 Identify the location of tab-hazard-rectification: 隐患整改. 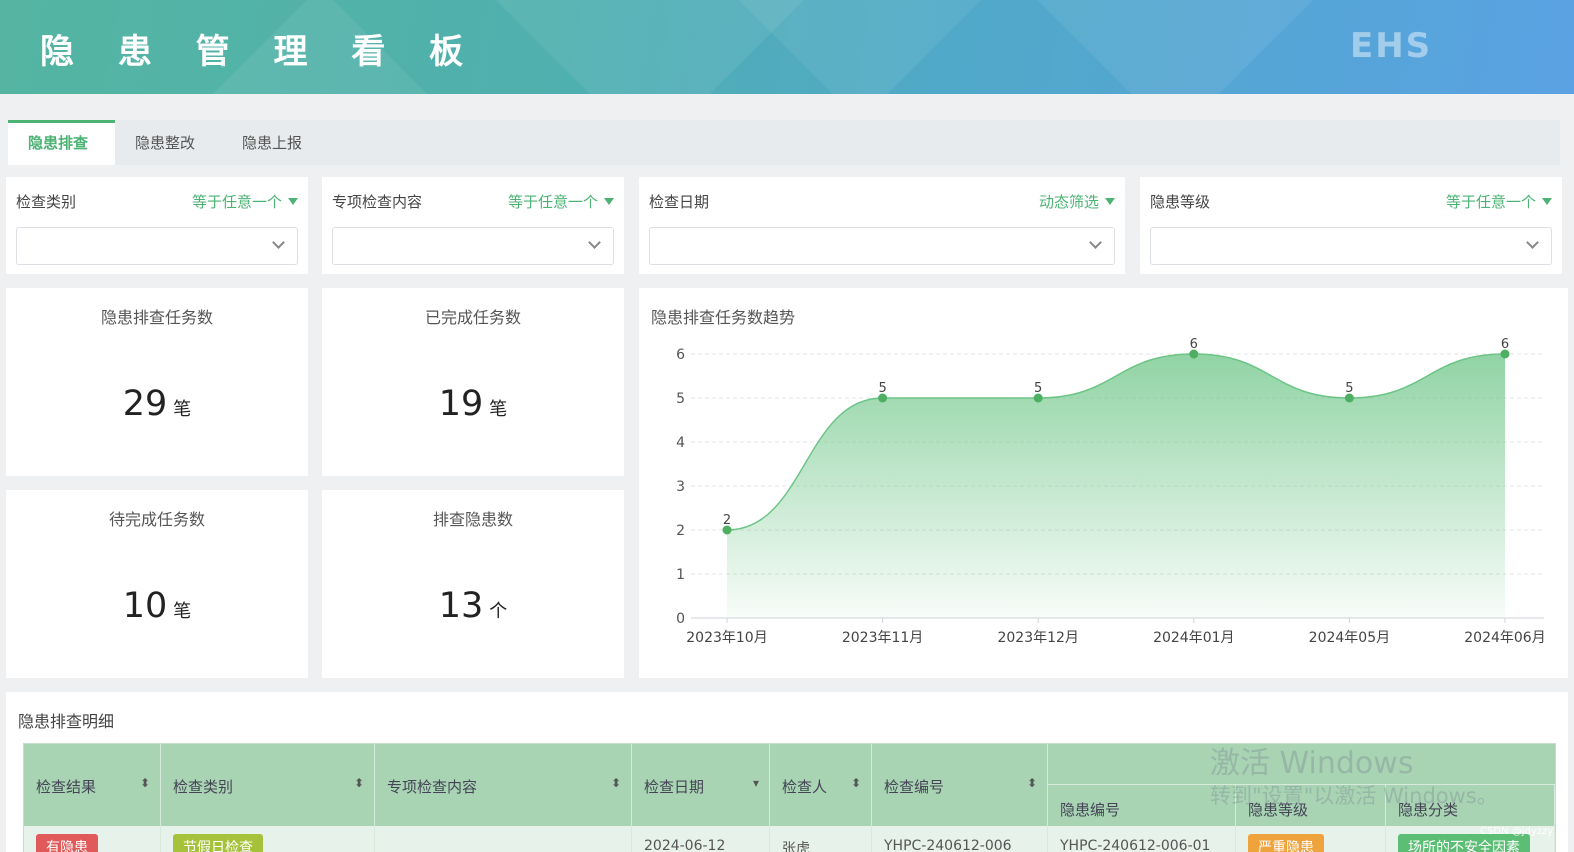
(165, 142).